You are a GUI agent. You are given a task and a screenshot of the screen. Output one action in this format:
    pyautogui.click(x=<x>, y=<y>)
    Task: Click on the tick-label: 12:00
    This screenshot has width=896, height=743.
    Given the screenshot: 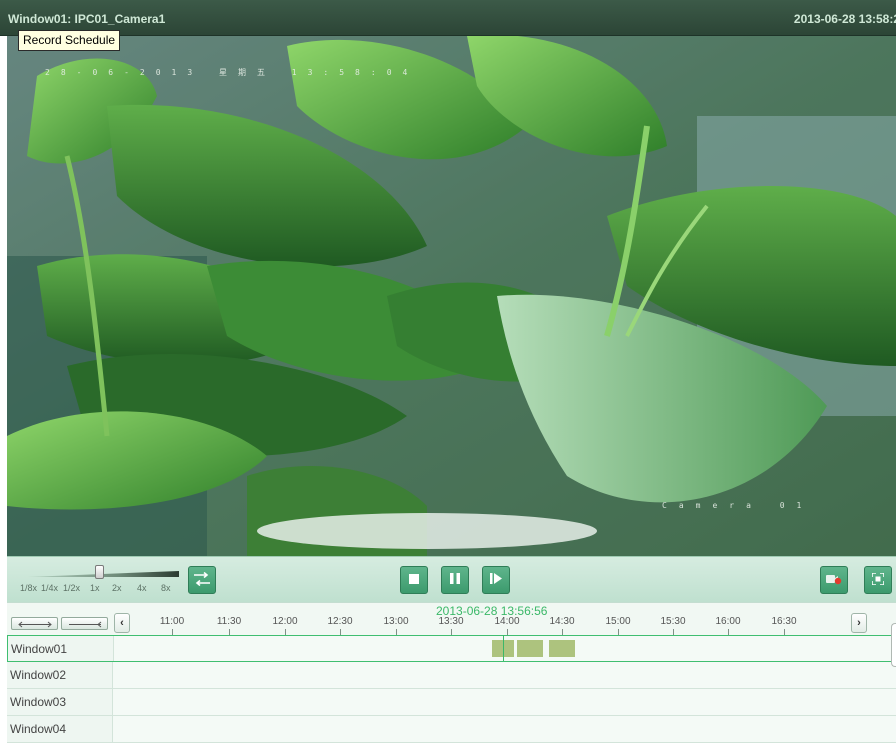 What is the action you would take?
    pyautogui.click(x=285, y=621)
    